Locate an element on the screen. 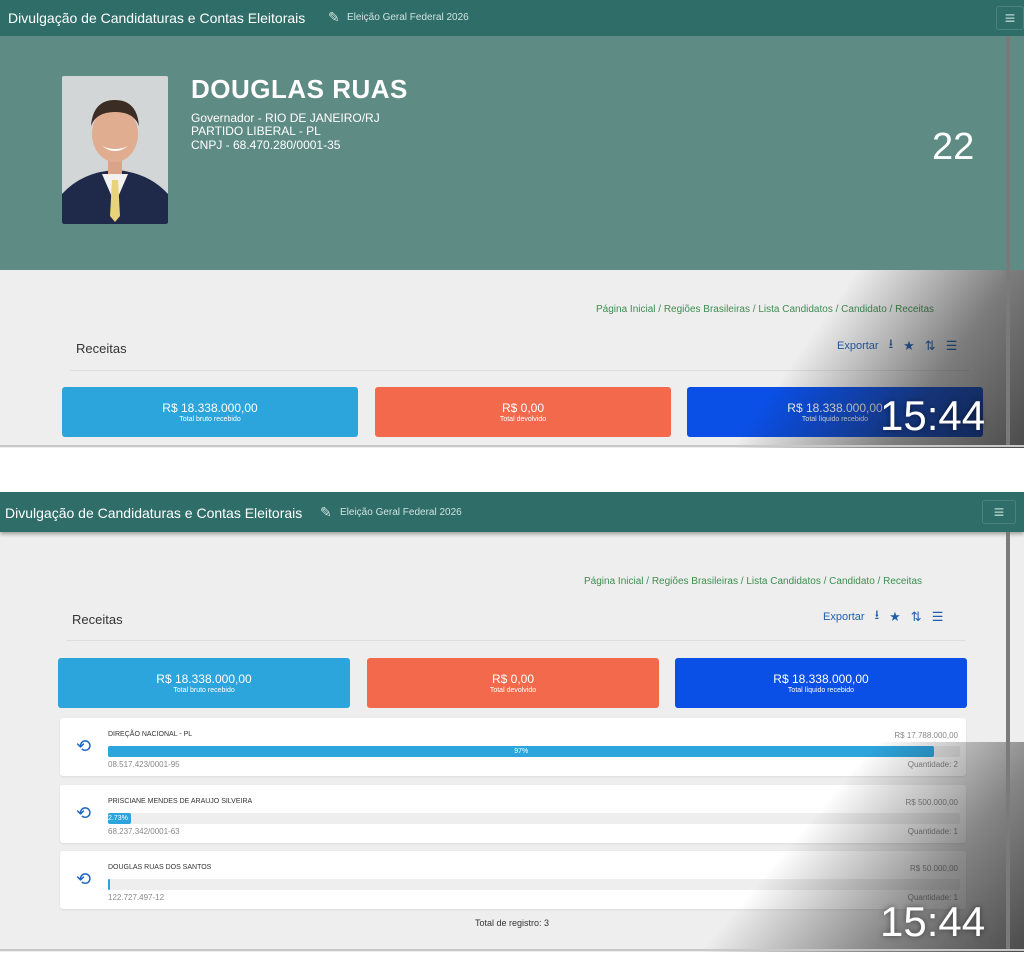  share-progress-fill: 97% is located at coordinates (521, 751).